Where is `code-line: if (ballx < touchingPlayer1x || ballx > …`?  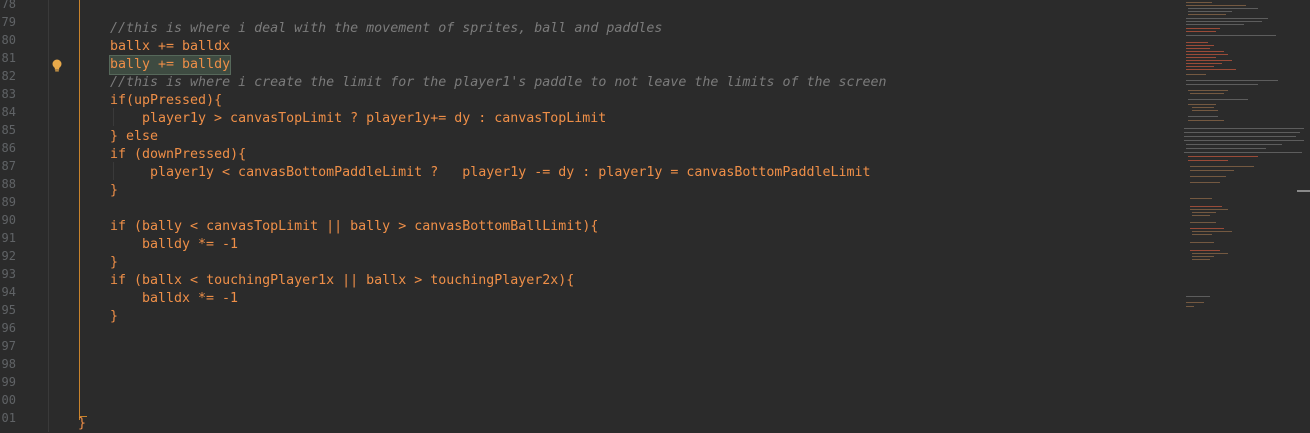 code-line: if (ballx < touchingPlayer1x || ballx > … is located at coordinates (342, 280).